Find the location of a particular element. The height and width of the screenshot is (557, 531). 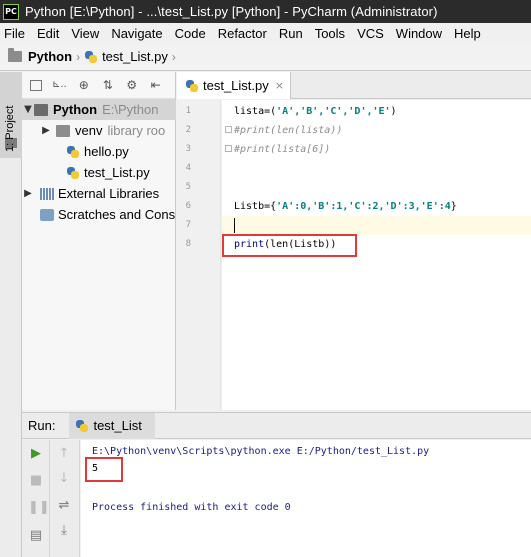

run-tab-label: test_List is located at coordinates (117, 425).